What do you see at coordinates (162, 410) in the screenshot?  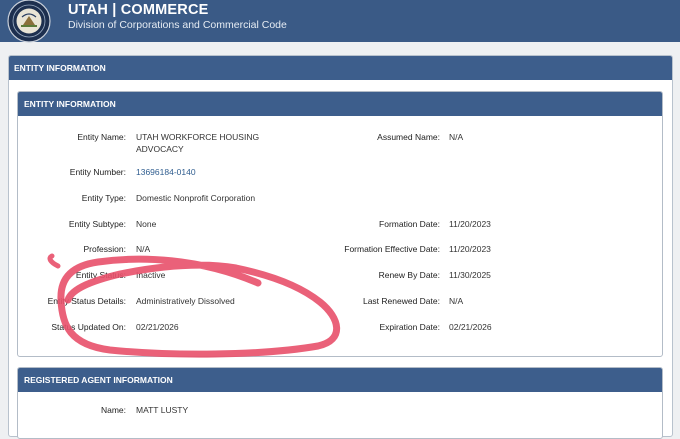 I see `agent-name-value: MATT LUSTY` at bounding box center [162, 410].